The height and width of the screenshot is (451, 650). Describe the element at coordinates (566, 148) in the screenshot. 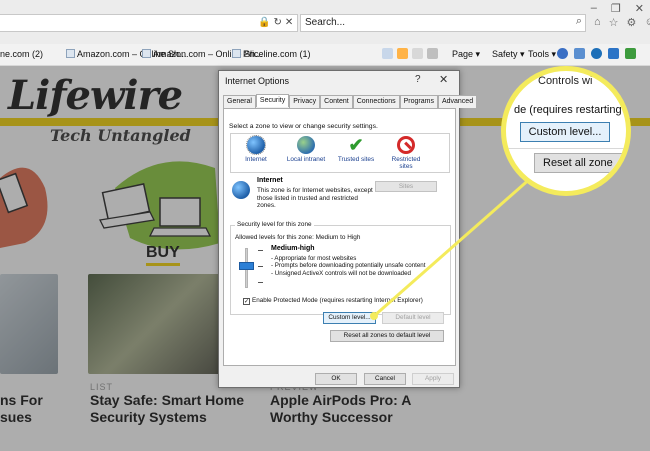

I see `zoom-divider` at that location.